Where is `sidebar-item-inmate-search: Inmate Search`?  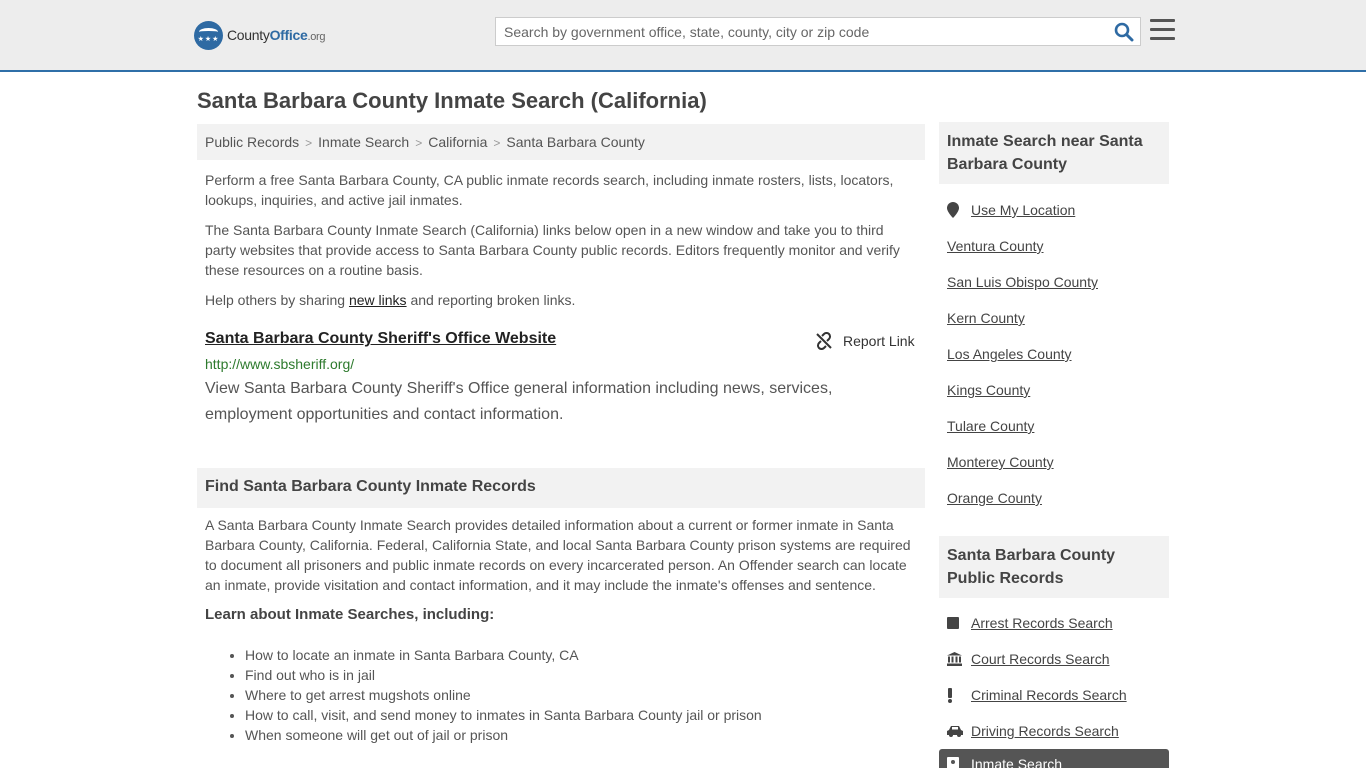
sidebar-item-inmate-search: Inmate Search is located at coordinates (1054, 758).